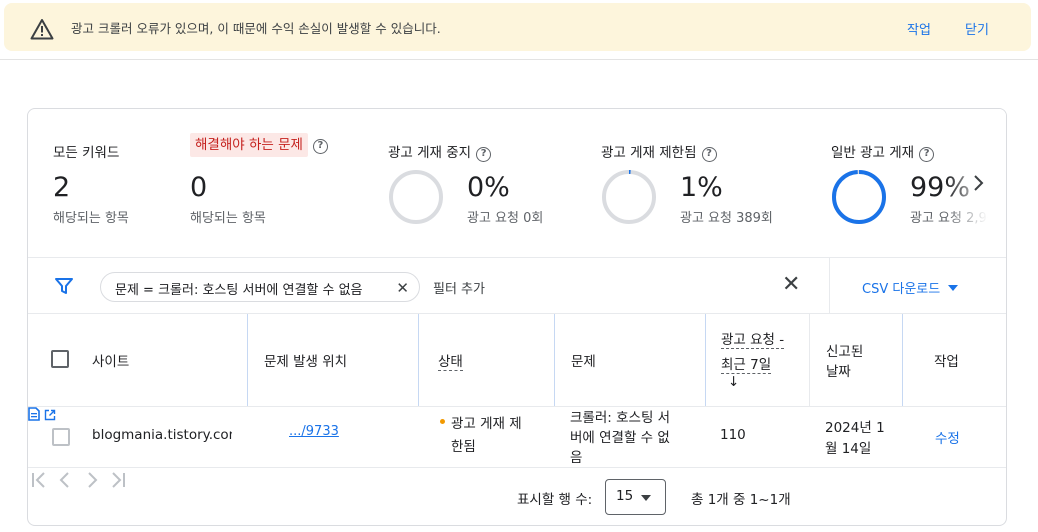 This screenshot has height=532, width=1038. I want to click on column-location: 문제 발생 위치, so click(332, 360).